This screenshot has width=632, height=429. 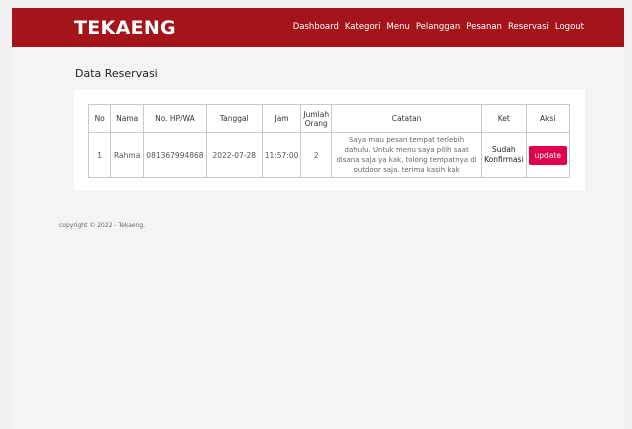 What do you see at coordinates (316, 155) in the screenshot?
I see `cell-jumlah: 2` at bounding box center [316, 155].